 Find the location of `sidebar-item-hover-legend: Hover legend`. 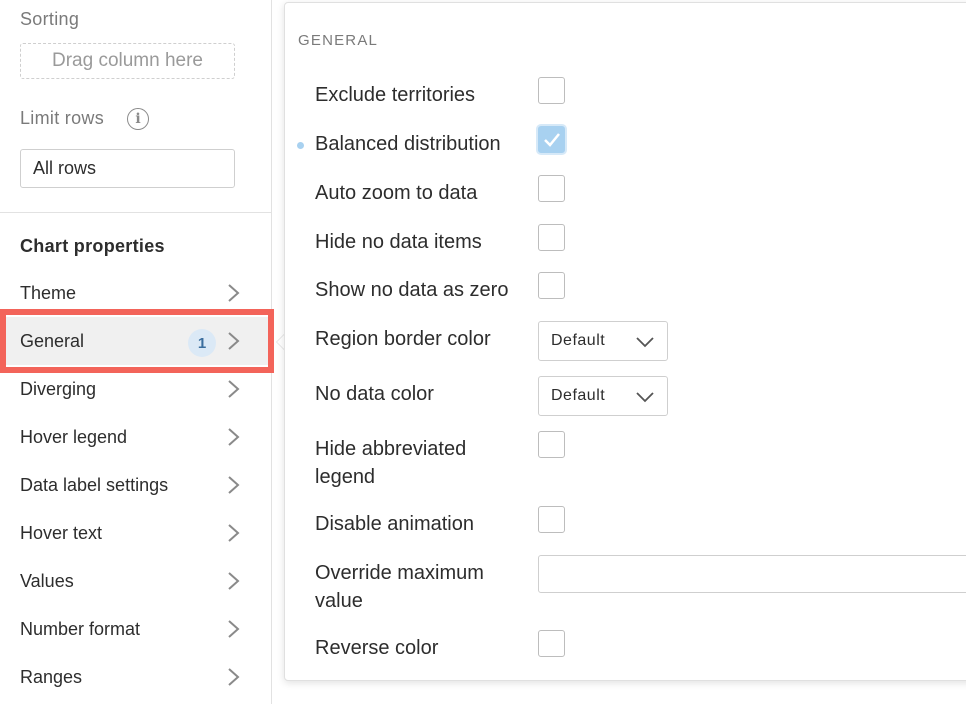

sidebar-item-hover-legend: Hover legend is located at coordinates (135, 437).